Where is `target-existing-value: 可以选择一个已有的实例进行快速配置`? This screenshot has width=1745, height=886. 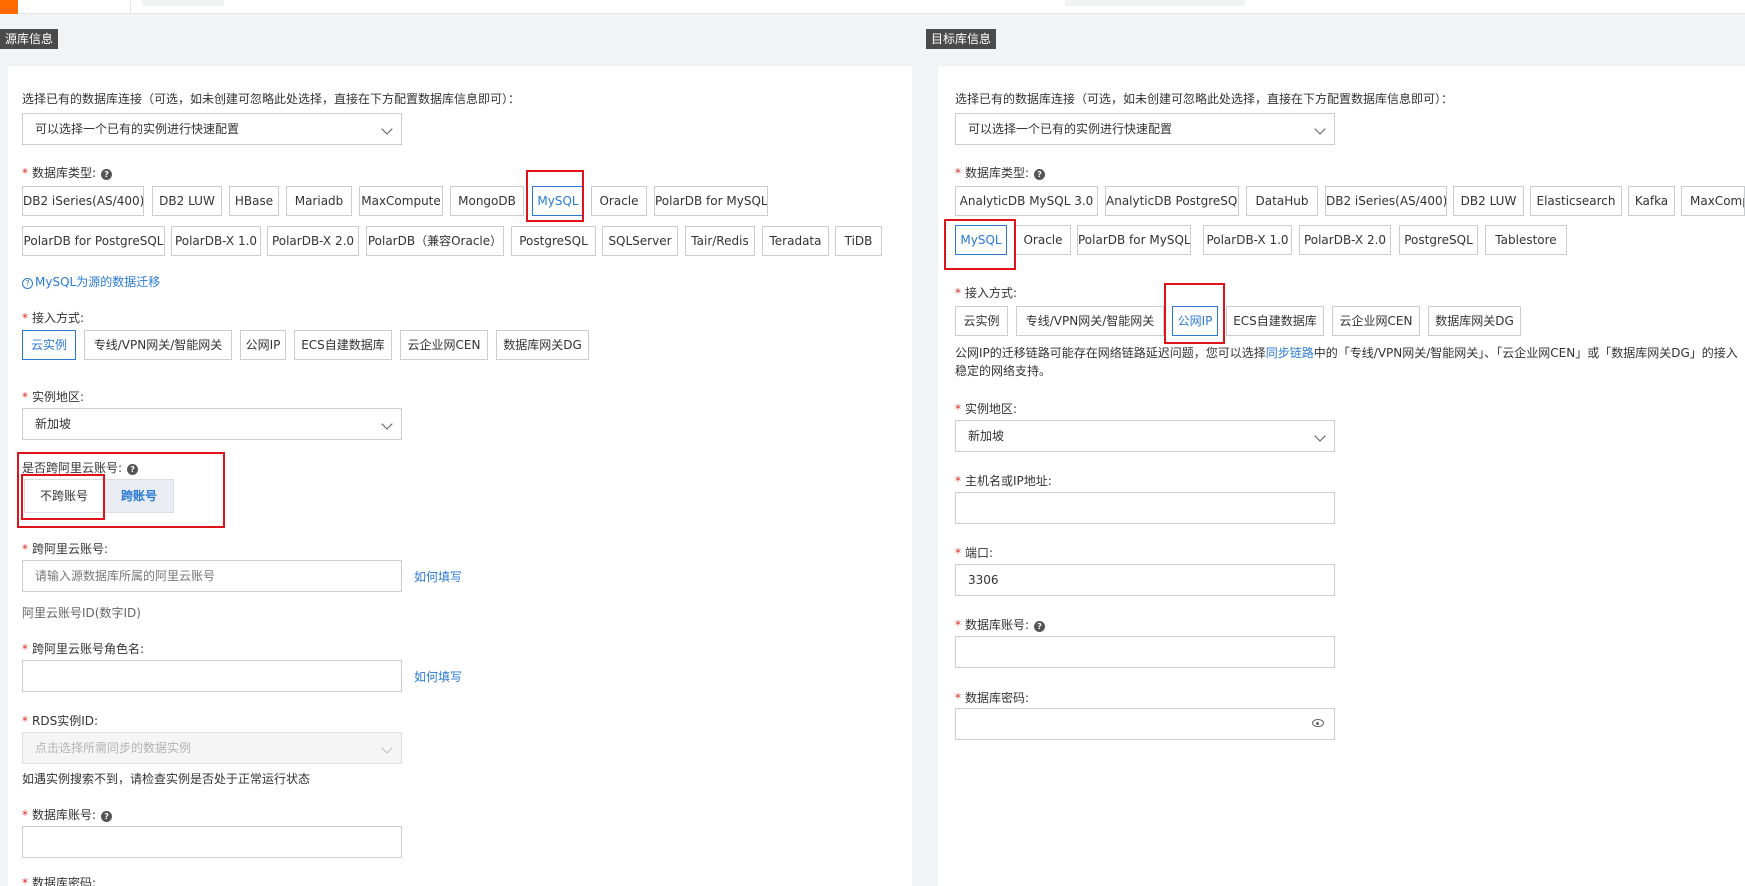 target-existing-value: 可以选择一个已有的实例进行快速配置 is located at coordinates (1070, 129).